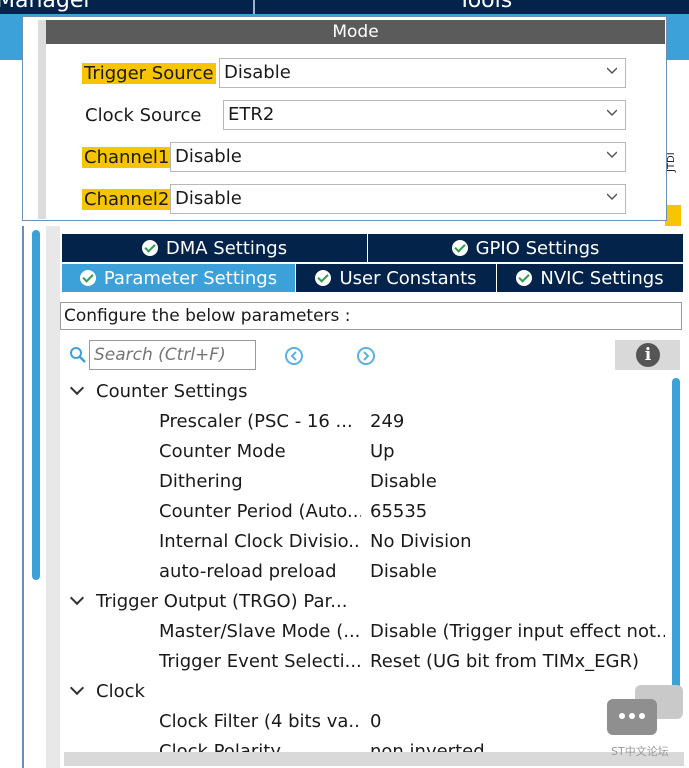  Describe the element at coordinates (355, 32) in the screenshot. I see `mode-header: Mode` at that location.